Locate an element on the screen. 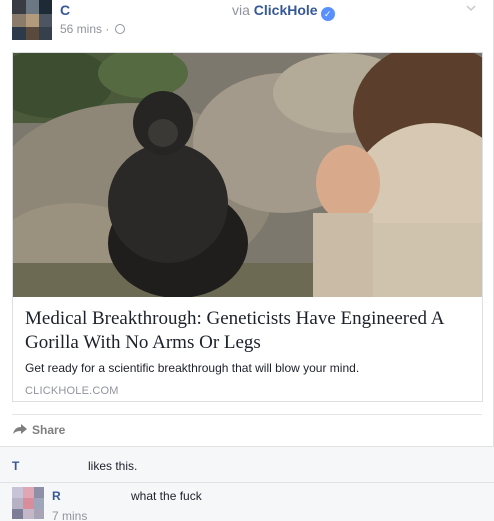 This screenshot has width=494, height=521. author-name: C is located at coordinates (65, 10).